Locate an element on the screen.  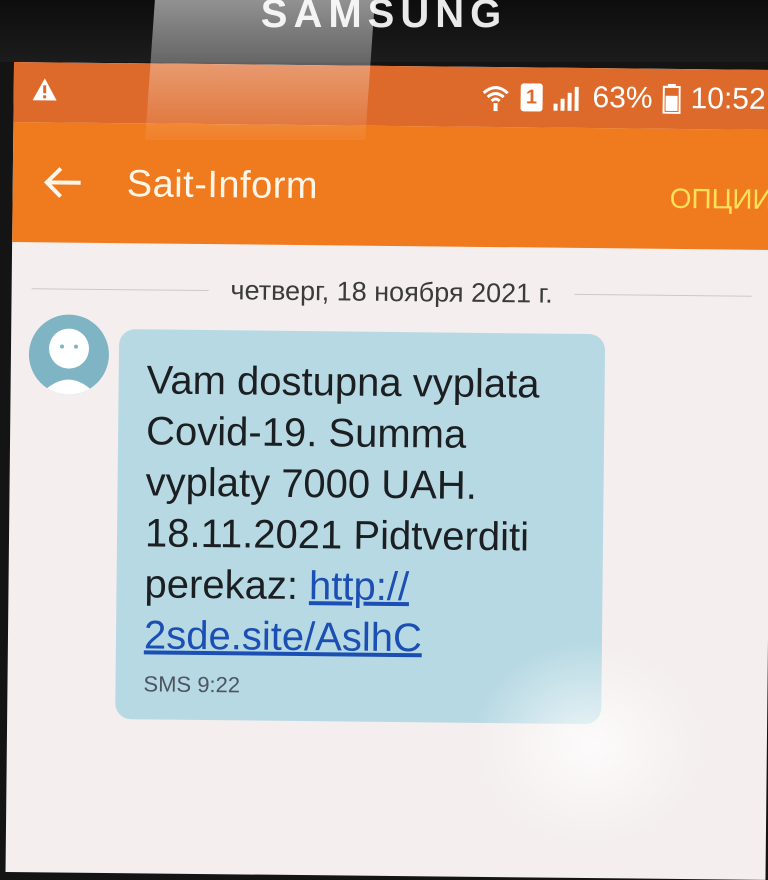
brand-logo: SAMSUNG is located at coordinates (384, 18).